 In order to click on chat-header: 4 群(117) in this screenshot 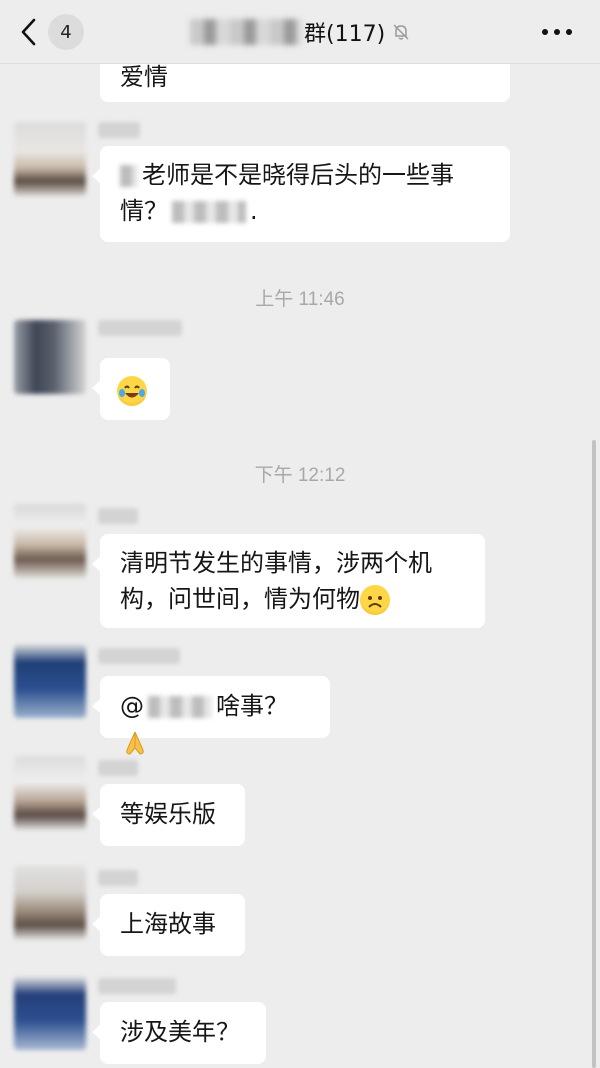, I will do `click(300, 32)`.